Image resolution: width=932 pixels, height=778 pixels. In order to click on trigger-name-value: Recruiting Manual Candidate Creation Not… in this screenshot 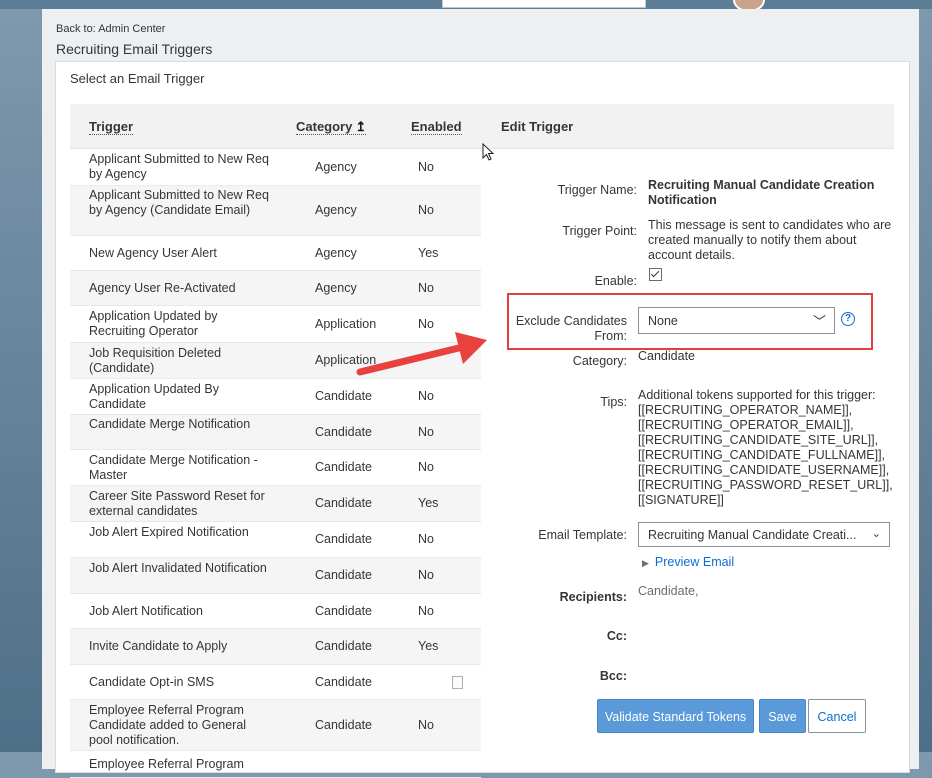, I will do `click(761, 192)`.